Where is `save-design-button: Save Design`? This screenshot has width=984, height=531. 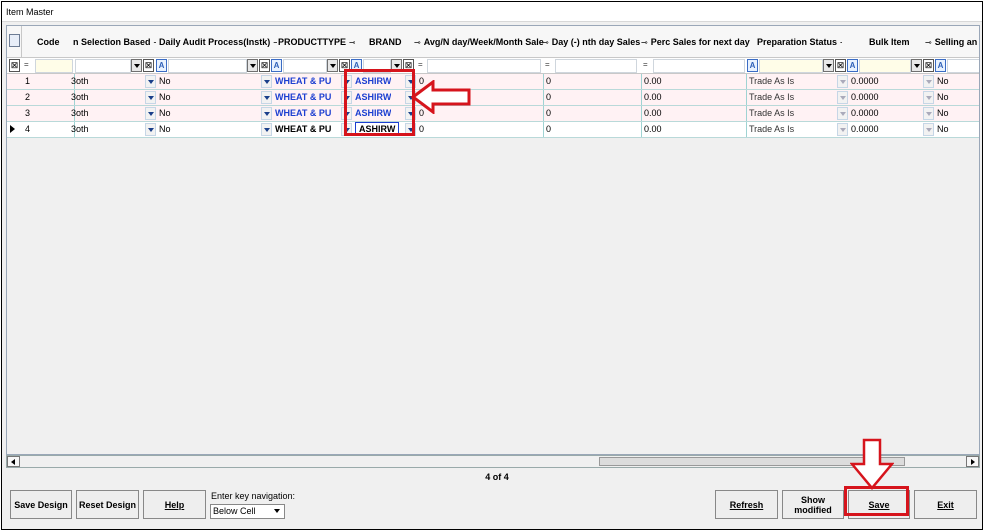 save-design-button: Save Design is located at coordinates (41, 504).